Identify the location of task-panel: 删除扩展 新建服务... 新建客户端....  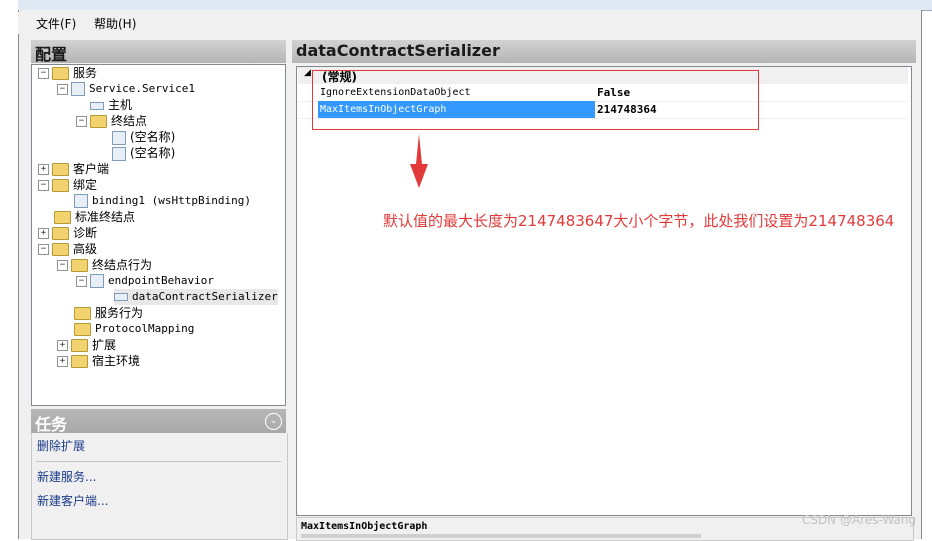
(159, 486).